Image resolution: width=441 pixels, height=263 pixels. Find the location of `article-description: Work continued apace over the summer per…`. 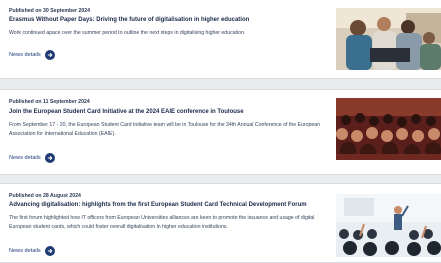

article-description: Work continued apace over the summer per… is located at coordinates (127, 33).